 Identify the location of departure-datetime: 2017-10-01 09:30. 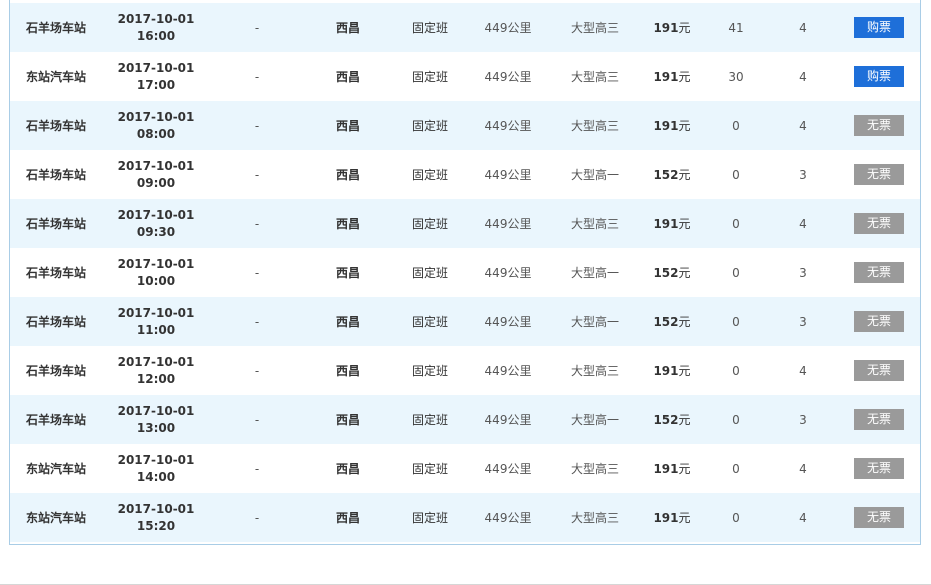
(156, 223).